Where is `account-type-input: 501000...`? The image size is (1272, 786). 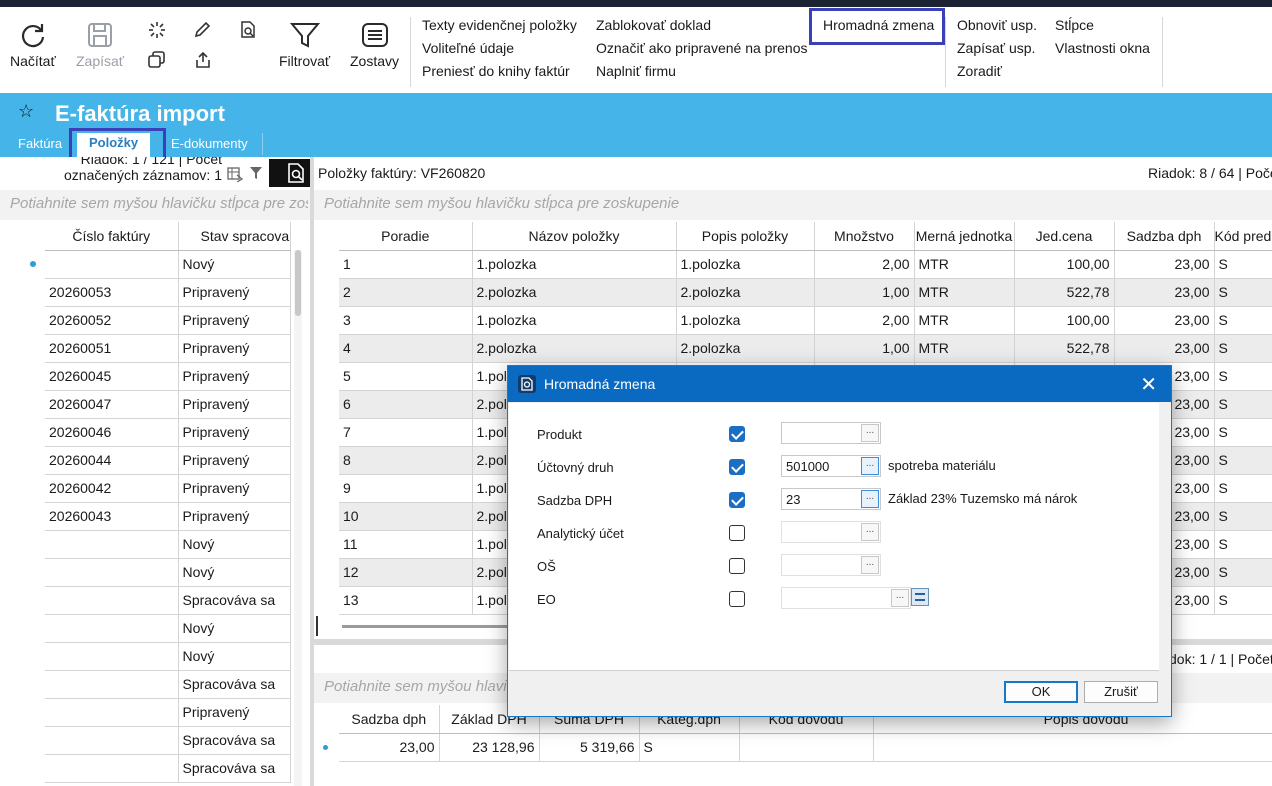 account-type-input: 501000... is located at coordinates (831, 466).